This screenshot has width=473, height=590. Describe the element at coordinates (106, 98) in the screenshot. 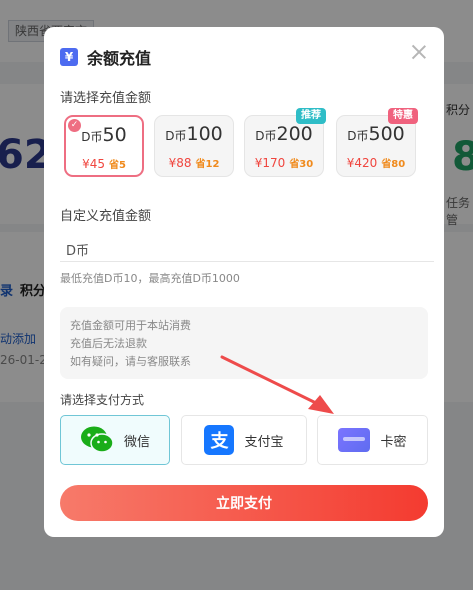

I see `select-amount-label: 请选择充值金额` at that location.